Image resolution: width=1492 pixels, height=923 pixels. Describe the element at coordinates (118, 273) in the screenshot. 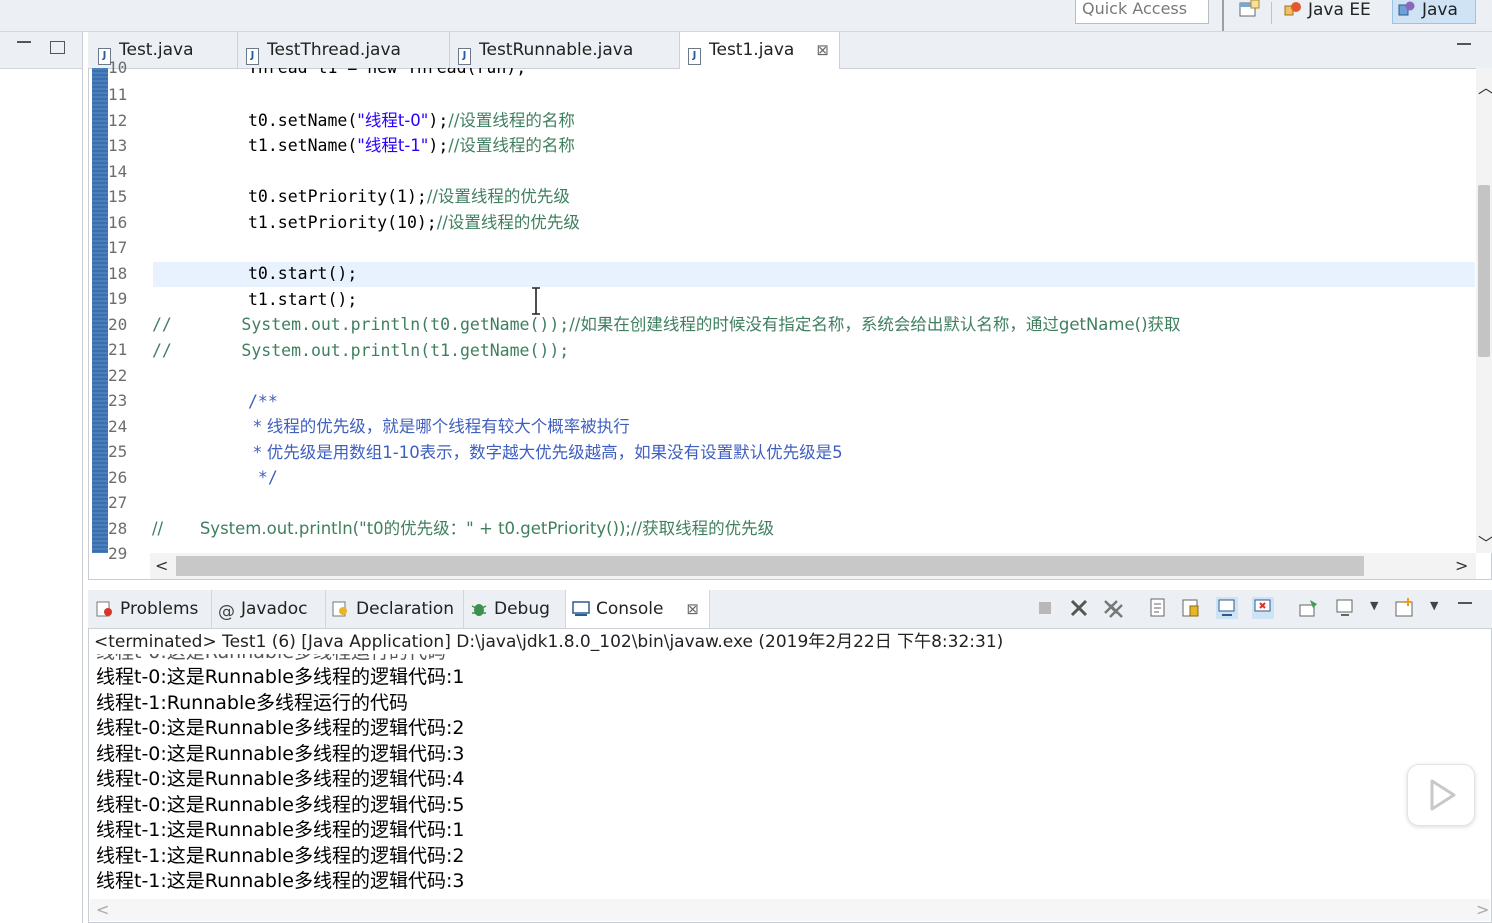

I see `line-number: 18` at that location.